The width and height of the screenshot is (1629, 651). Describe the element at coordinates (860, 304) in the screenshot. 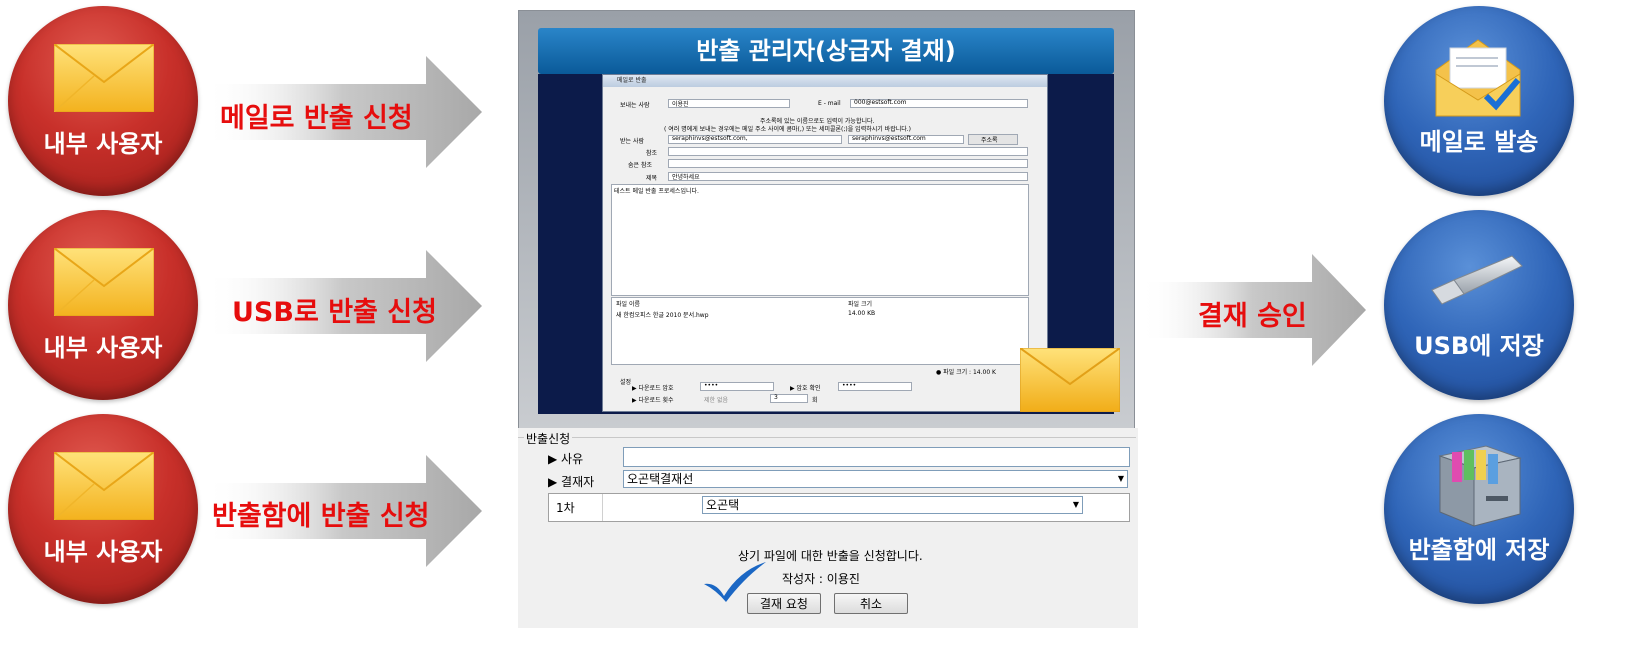

I see `file-size-header: 파일 크기` at that location.